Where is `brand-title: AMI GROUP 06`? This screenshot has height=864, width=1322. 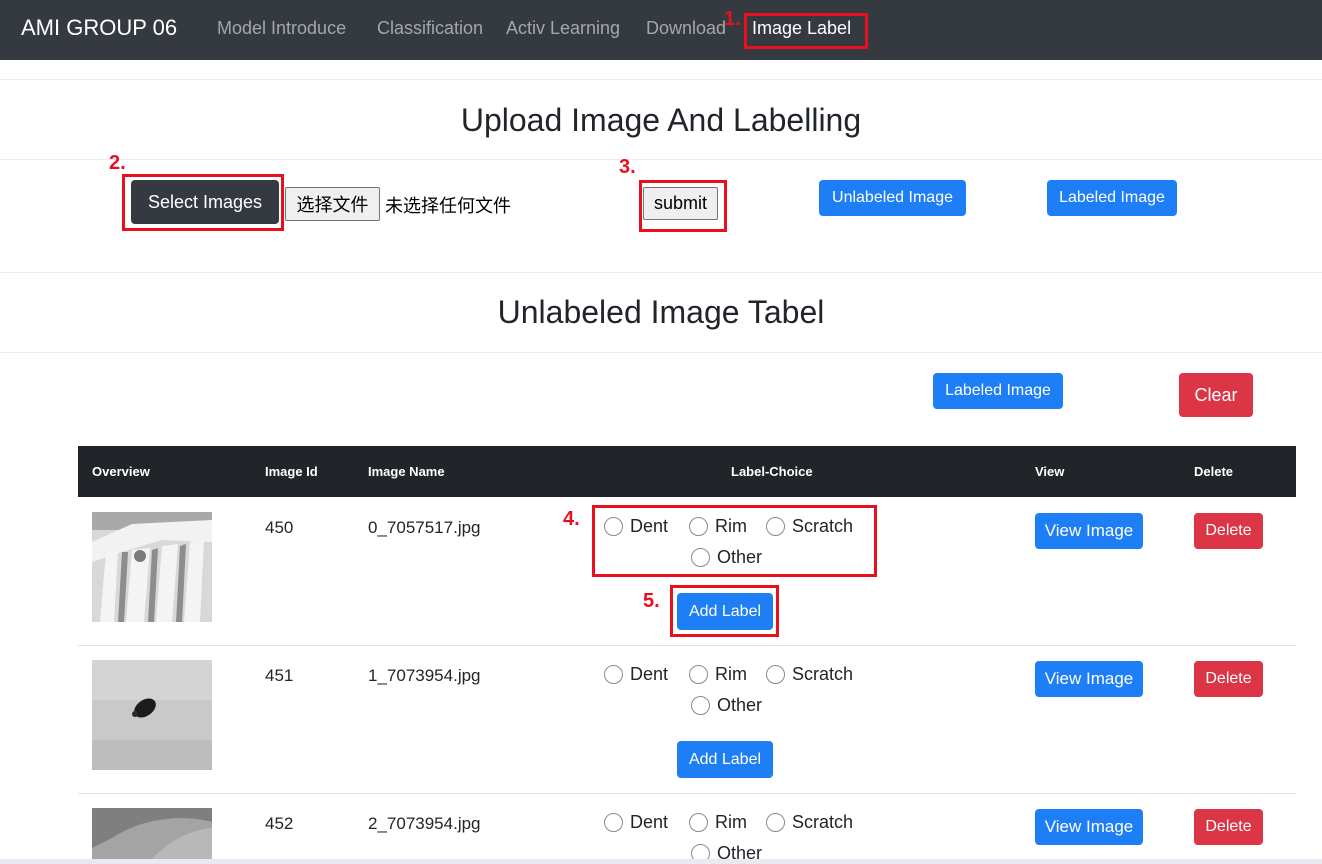 brand-title: AMI GROUP 06 is located at coordinates (99, 28).